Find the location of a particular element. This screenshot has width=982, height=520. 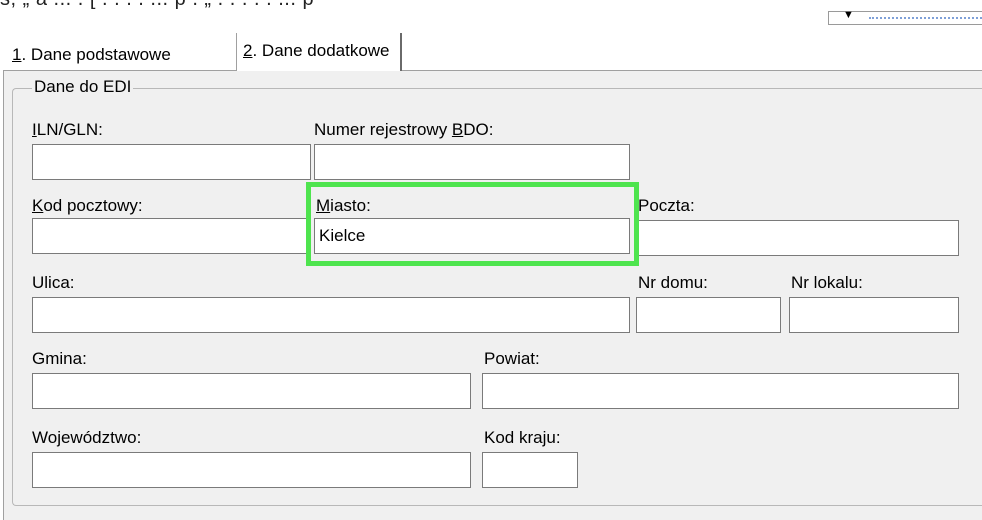

iln-input is located at coordinates (171, 162).